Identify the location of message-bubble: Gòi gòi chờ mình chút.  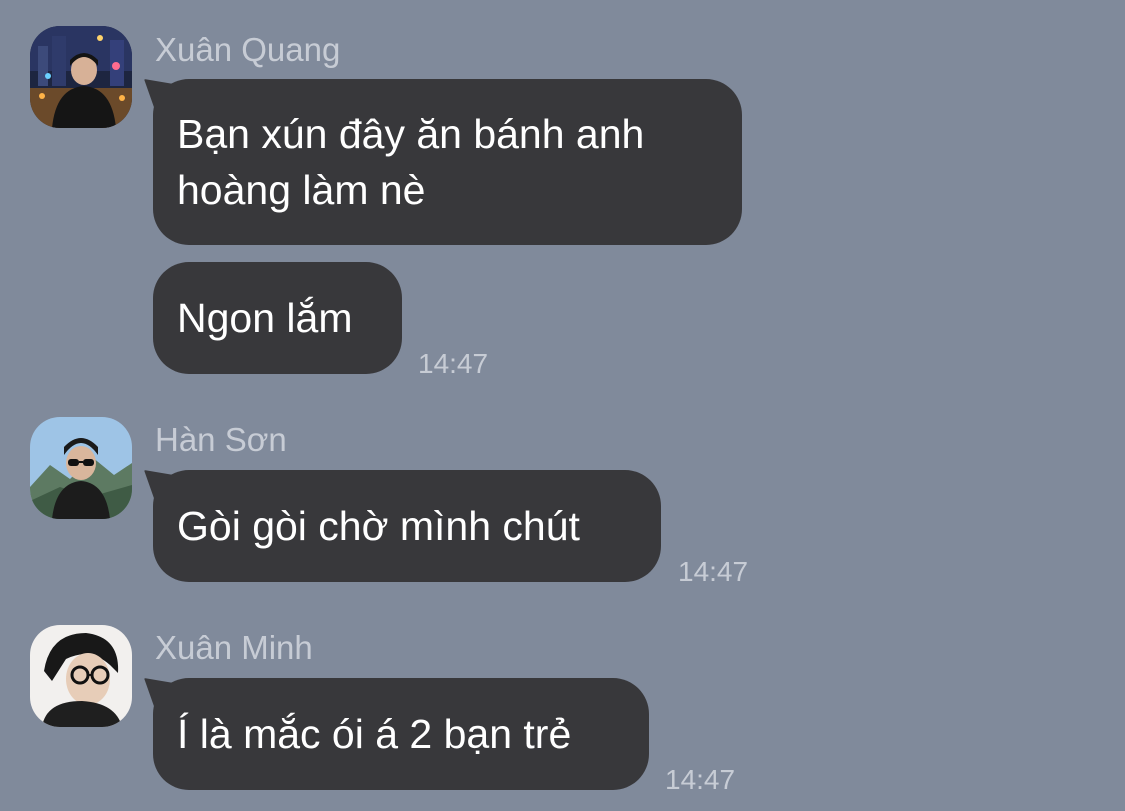
(407, 526).